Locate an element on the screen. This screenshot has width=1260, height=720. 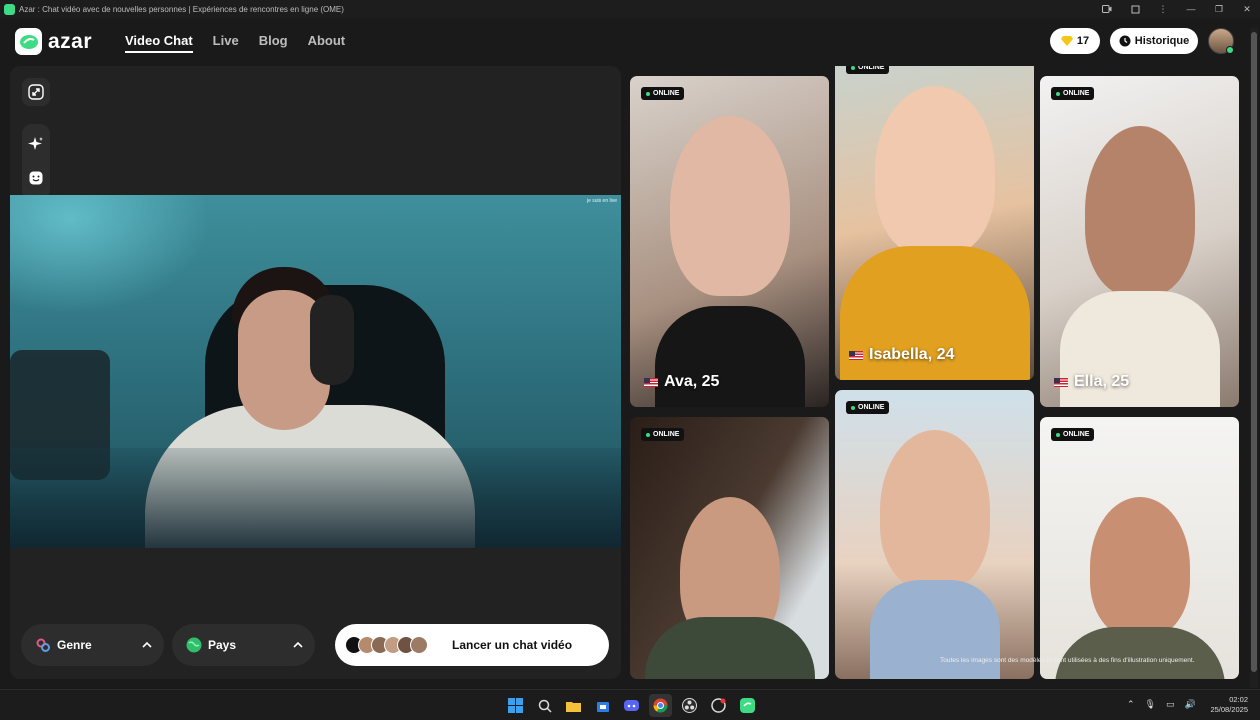
profile-card: ONLINE Ava, 25 is located at coordinates (729, 241).